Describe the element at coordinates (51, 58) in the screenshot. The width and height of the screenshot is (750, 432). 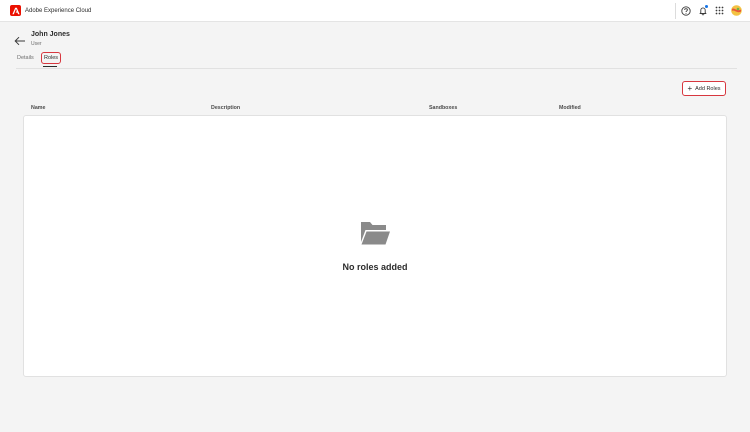
I see `tab-roles: Roles` at that location.